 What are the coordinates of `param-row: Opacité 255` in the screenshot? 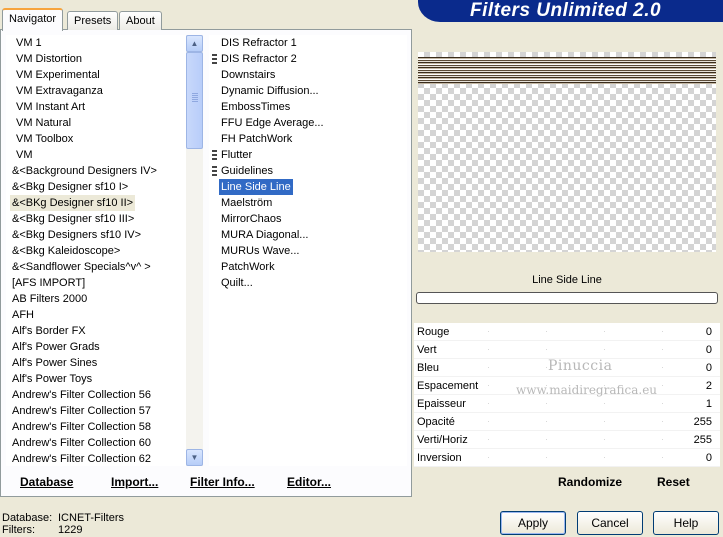 It's located at (567, 422).